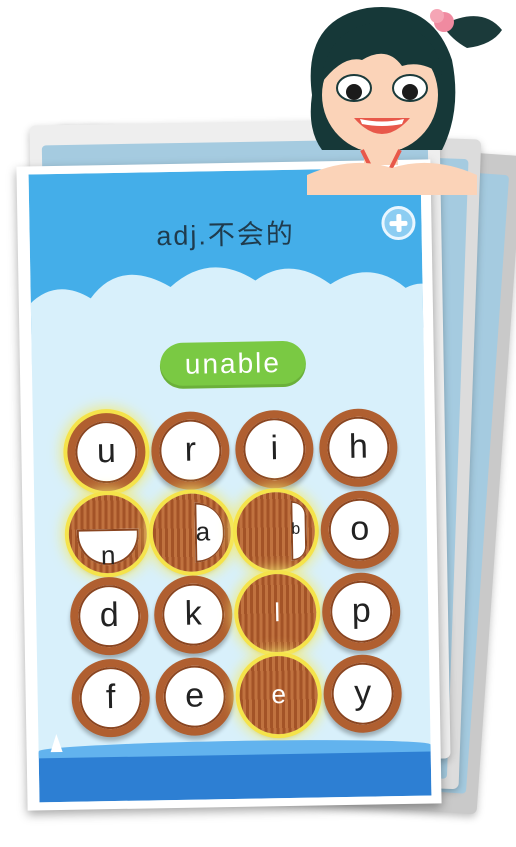  What do you see at coordinates (56, 743) in the screenshot?
I see `sailboat-icon` at bounding box center [56, 743].